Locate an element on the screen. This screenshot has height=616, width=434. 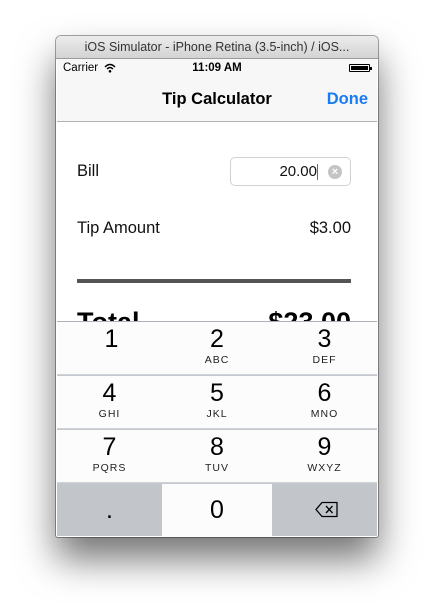
key-2: 2 ABC is located at coordinates (217, 348).